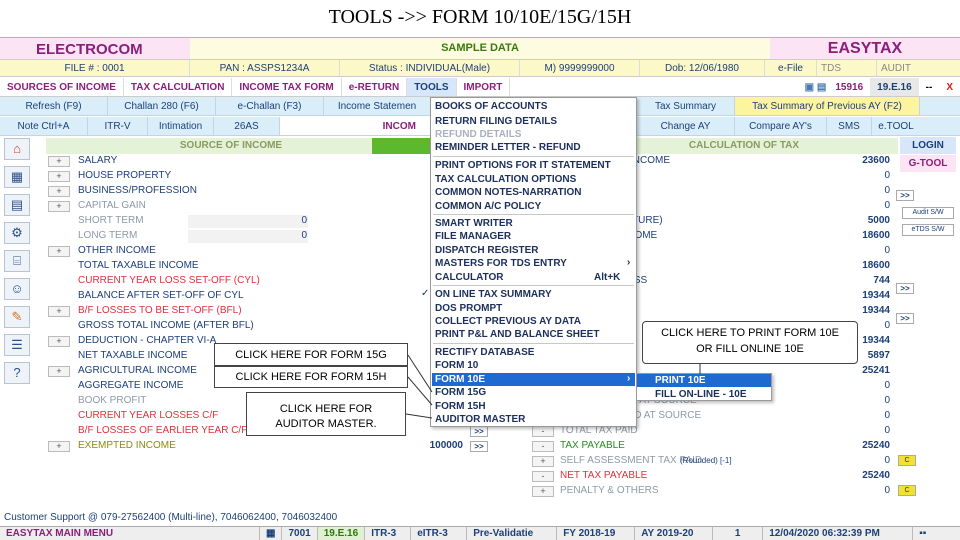 The height and width of the screenshot is (540, 960). Describe the element at coordinates (439, 533) in the screenshot. I see `status-eitr: eITR-3` at that location.